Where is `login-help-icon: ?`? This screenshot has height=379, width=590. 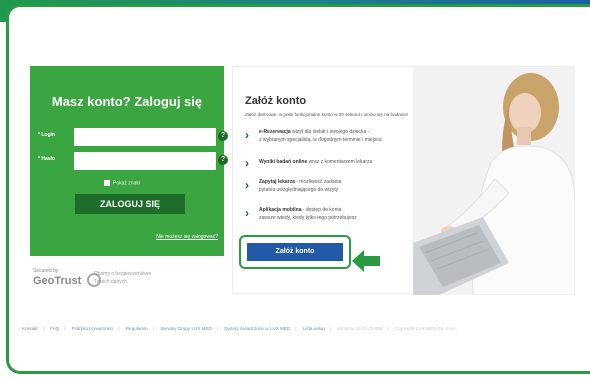 login-help-icon: ? is located at coordinates (223, 136).